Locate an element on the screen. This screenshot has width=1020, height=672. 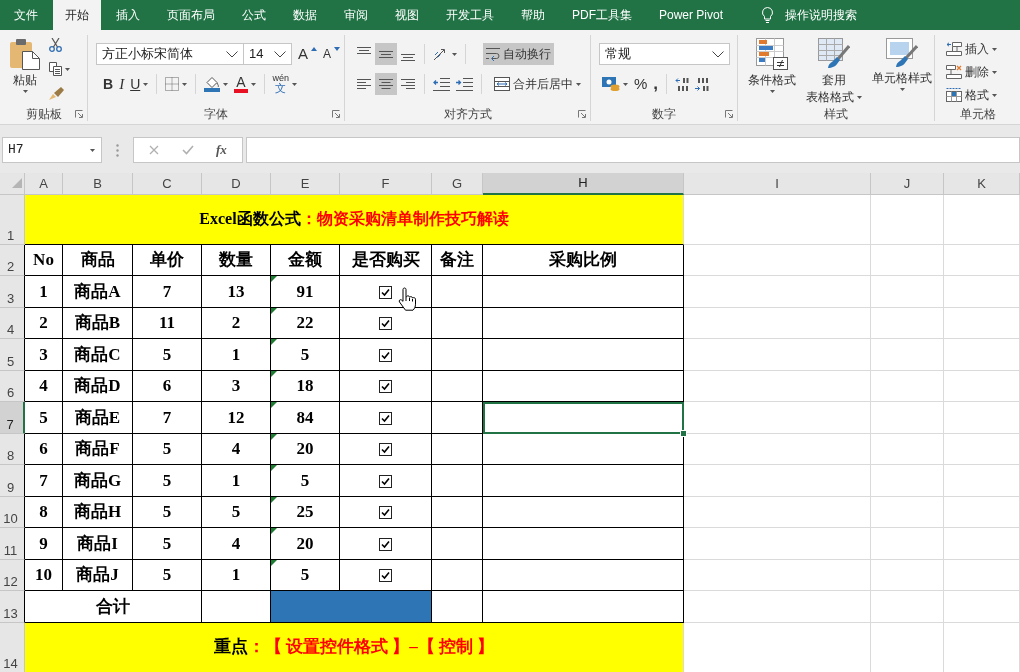
wrap-text-button: 自动换行 is located at coordinates (518, 54).